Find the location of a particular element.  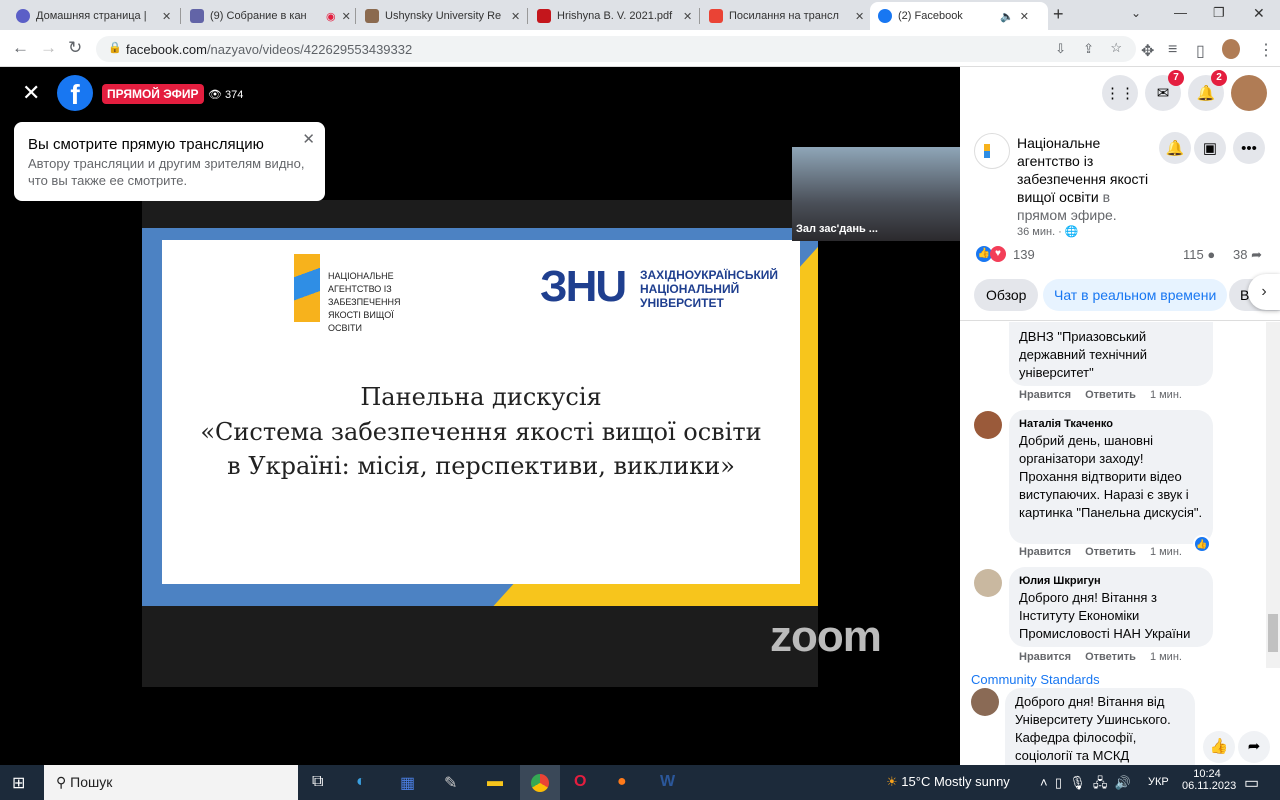

restore-button: ❐ is located at coordinates (1219, 13).